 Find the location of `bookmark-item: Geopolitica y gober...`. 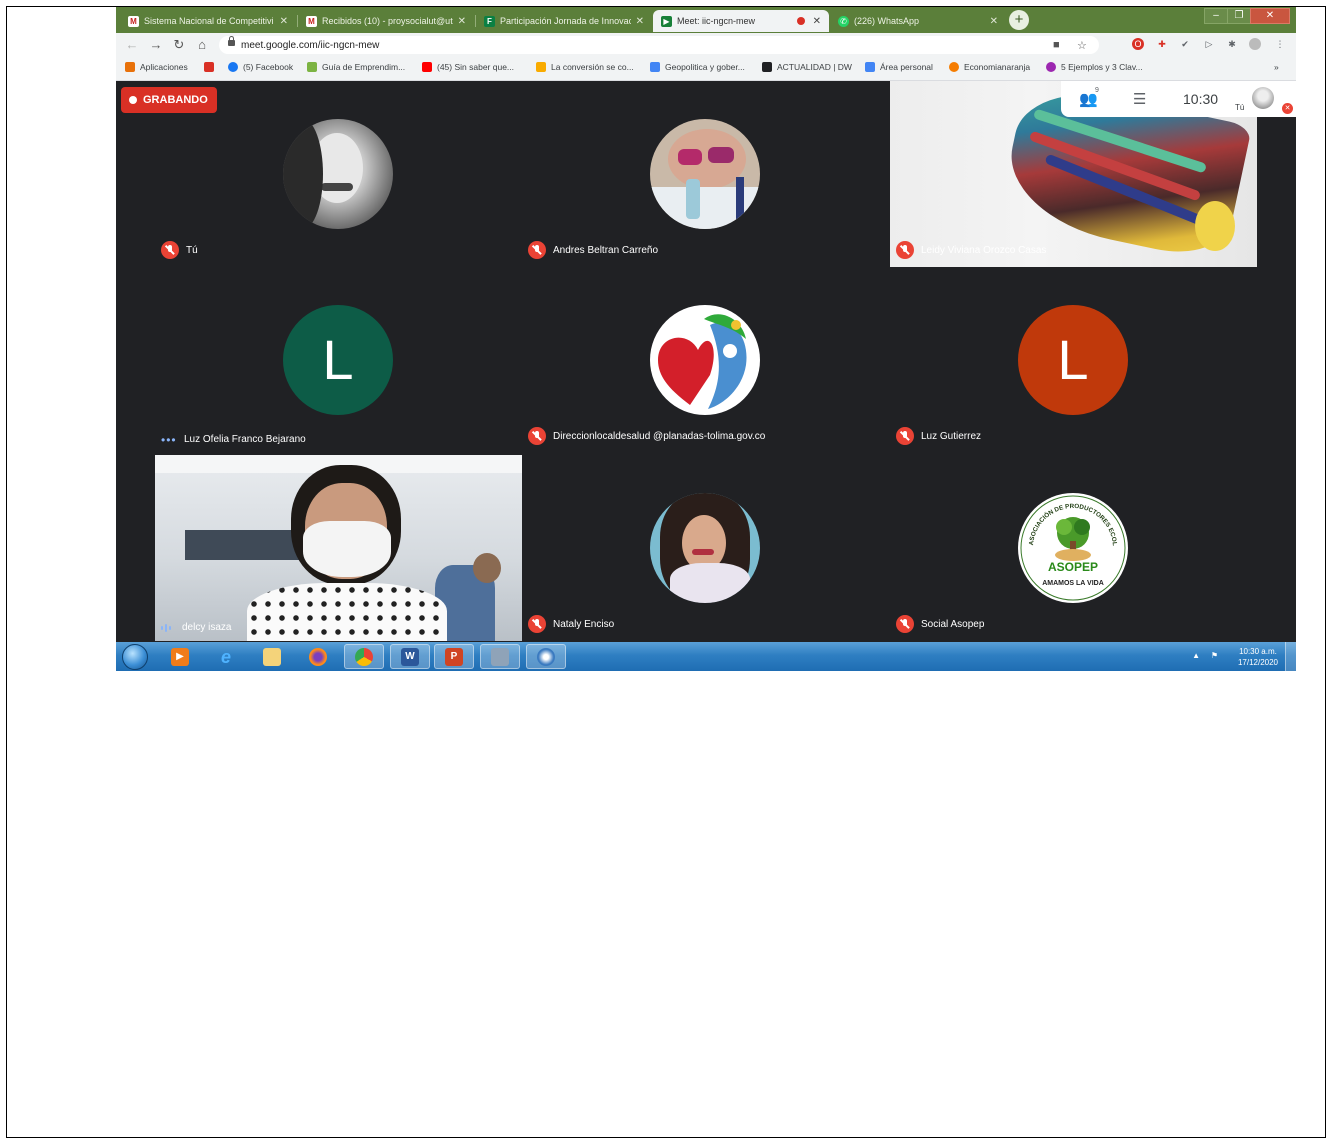

bookmark-item: Geopolitica y gober... is located at coordinates (697, 67).